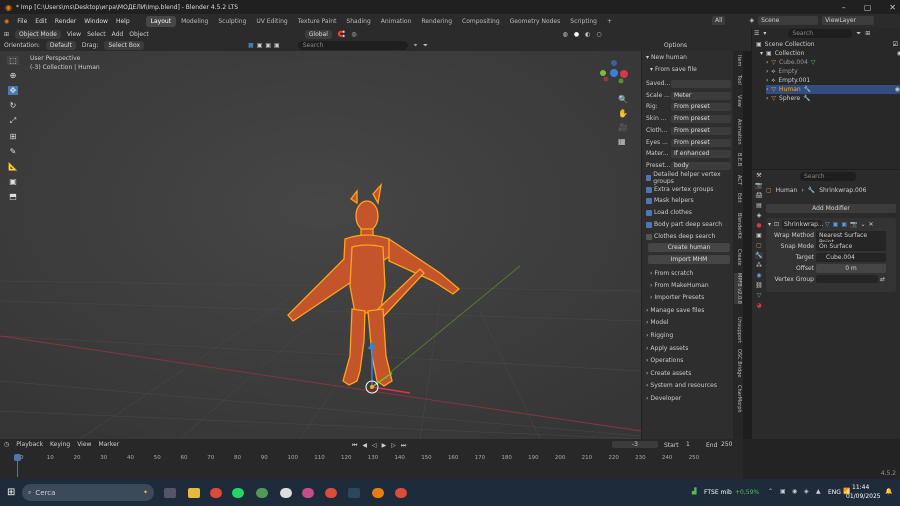 The width and height of the screenshot is (900, 506). I want to click on data-tab-icon: ▽, so click(759, 295).